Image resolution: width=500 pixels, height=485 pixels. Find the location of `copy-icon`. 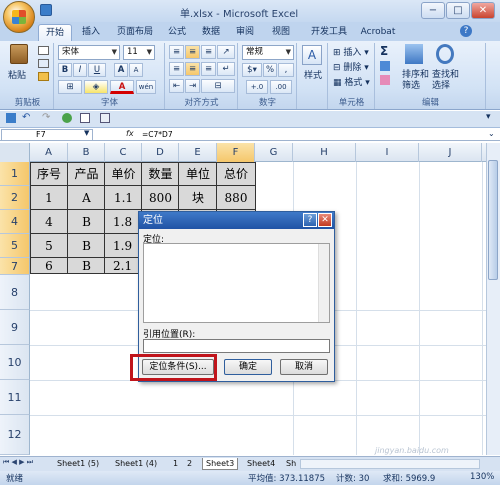

copy-icon is located at coordinates (43, 63).